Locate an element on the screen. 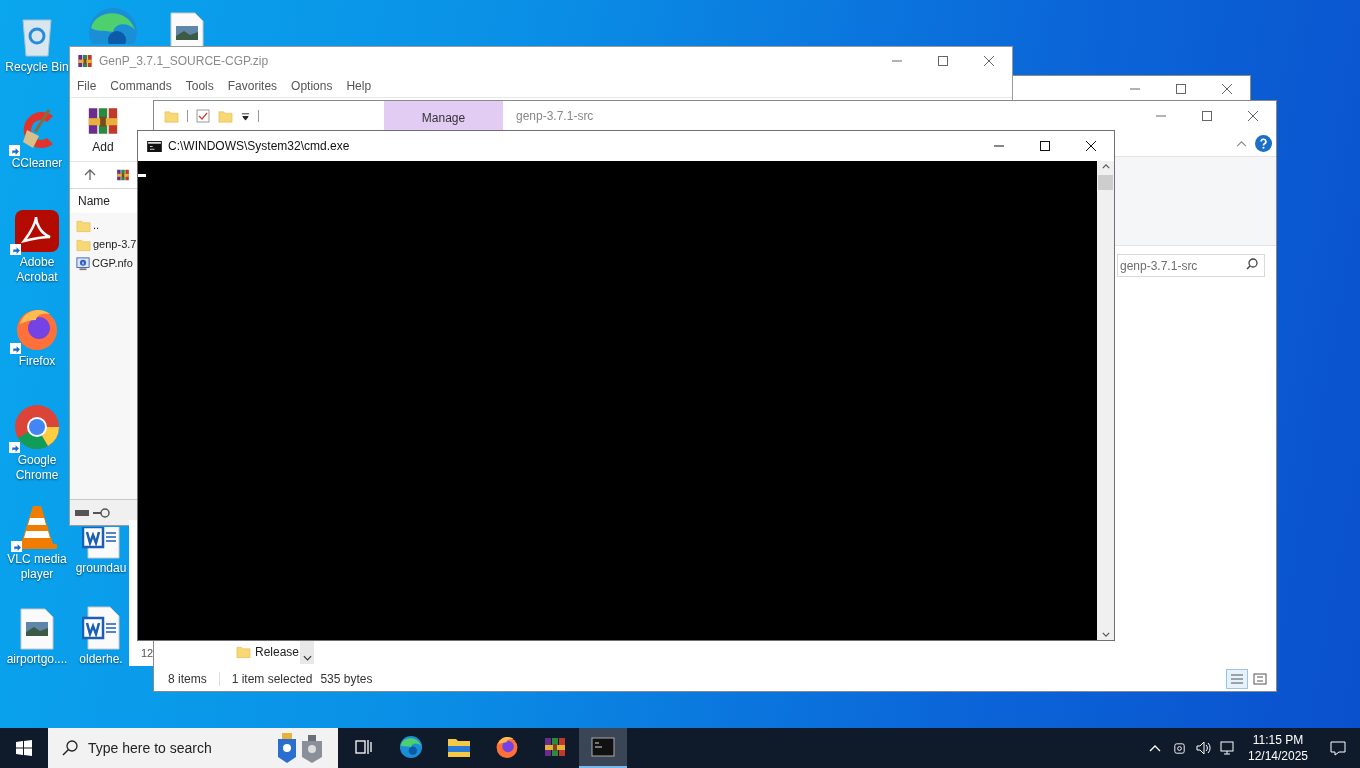  menu-item: Options is located at coordinates (312, 86).